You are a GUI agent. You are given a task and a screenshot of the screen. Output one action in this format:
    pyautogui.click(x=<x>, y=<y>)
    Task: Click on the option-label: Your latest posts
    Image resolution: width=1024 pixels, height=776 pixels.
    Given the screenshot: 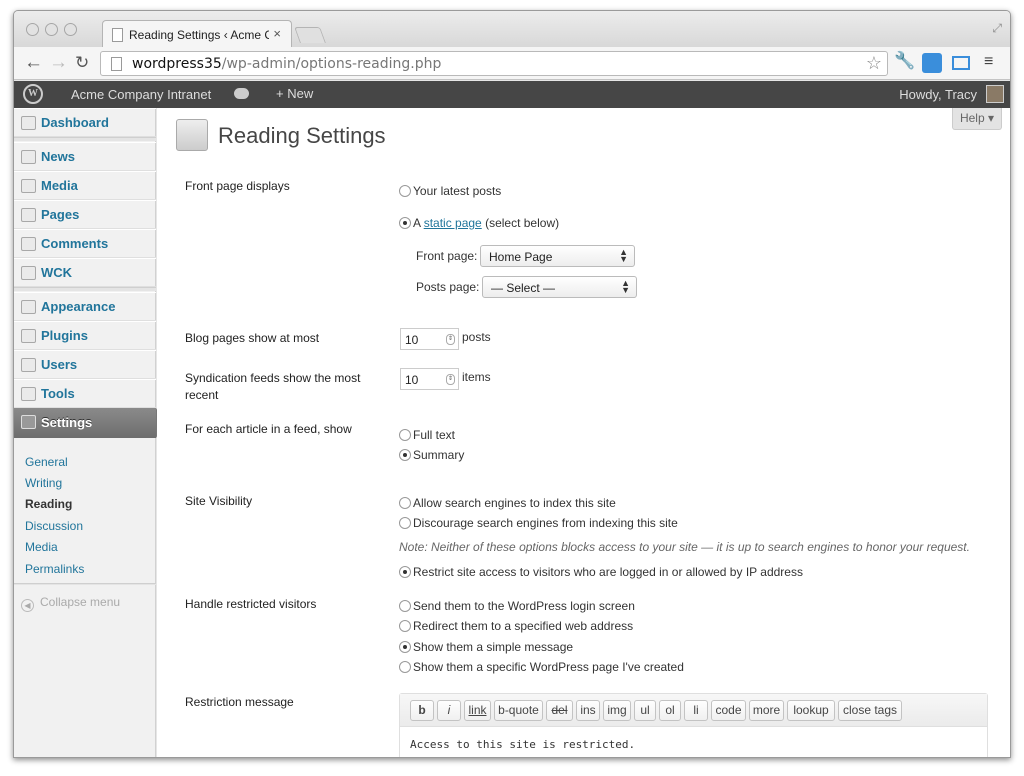 What is the action you would take?
    pyautogui.click(x=457, y=191)
    